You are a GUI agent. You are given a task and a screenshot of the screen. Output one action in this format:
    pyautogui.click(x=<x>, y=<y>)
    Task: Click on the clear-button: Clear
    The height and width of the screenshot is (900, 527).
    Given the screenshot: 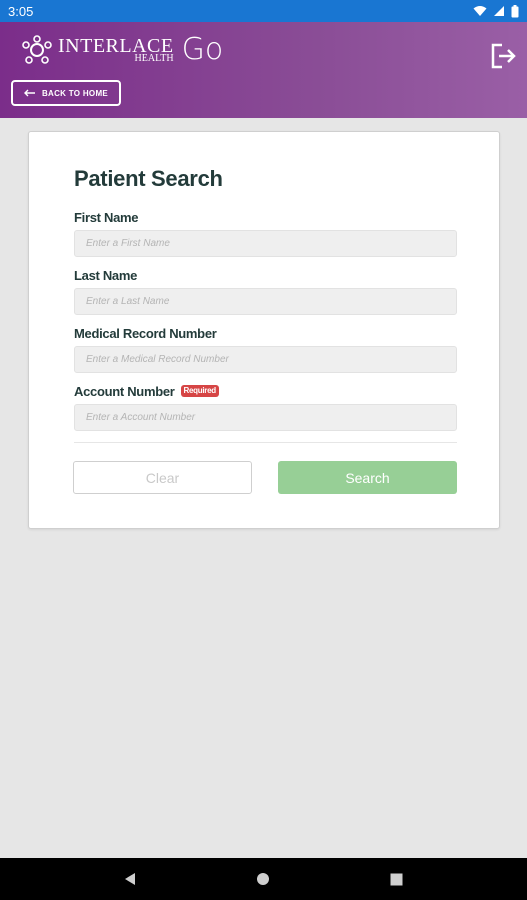 What is the action you would take?
    pyautogui.click(x=162, y=477)
    